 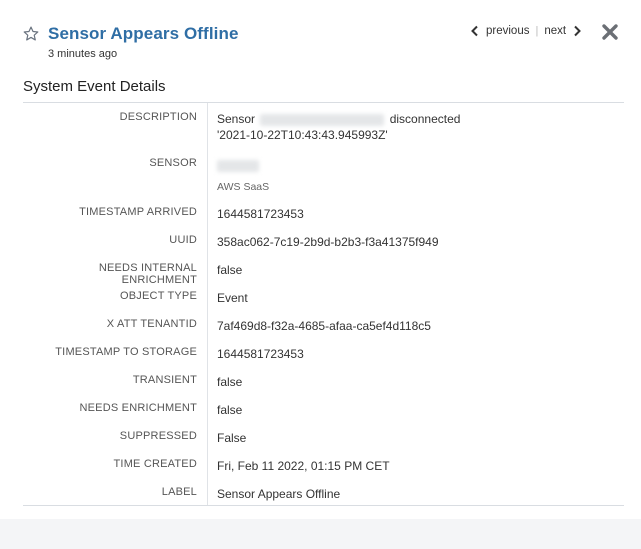 I want to click on event-age: 3 minutes ago, so click(x=83, y=54).